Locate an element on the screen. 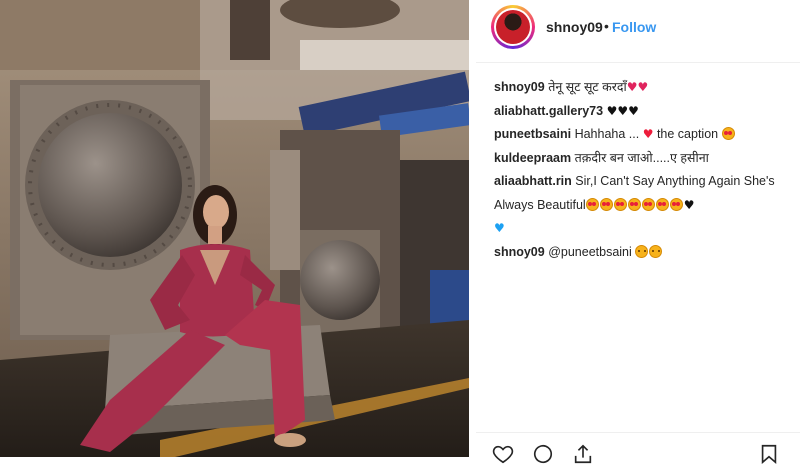  comment-username: puneetbsaini is located at coordinates (532, 134).